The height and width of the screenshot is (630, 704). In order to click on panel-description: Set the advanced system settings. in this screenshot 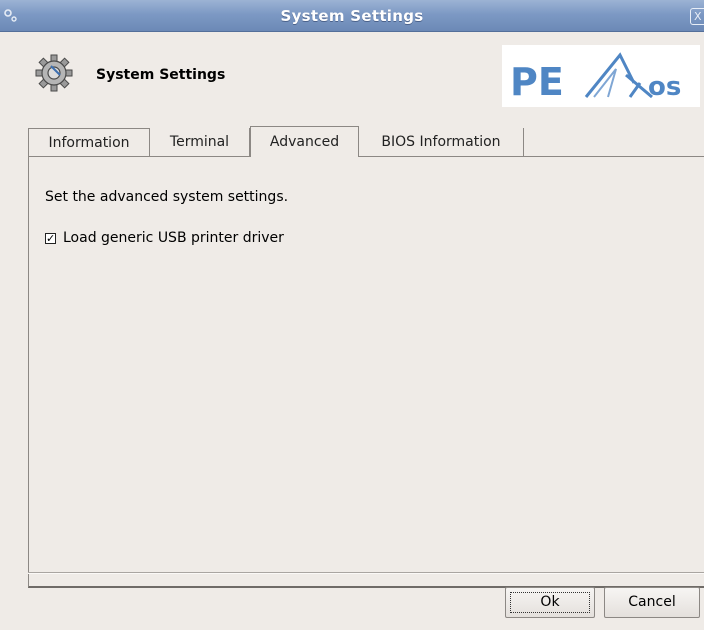, I will do `click(167, 197)`.